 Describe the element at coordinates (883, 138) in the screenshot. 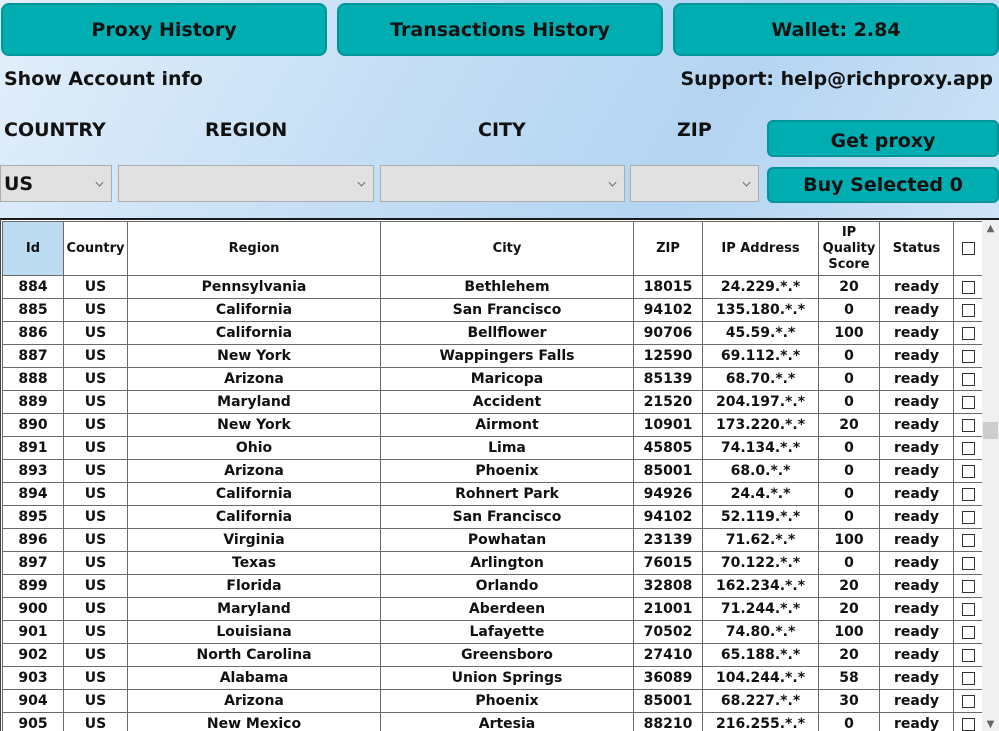

I see `get-proxy-button: Get proxy` at that location.